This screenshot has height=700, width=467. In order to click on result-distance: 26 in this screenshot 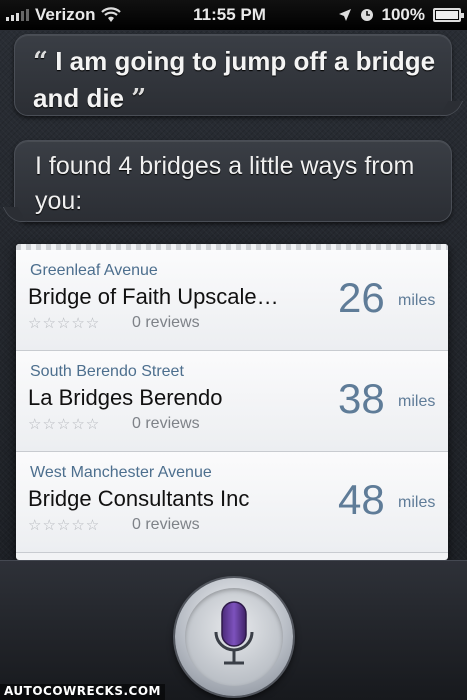, I will do `click(361, 297)`.